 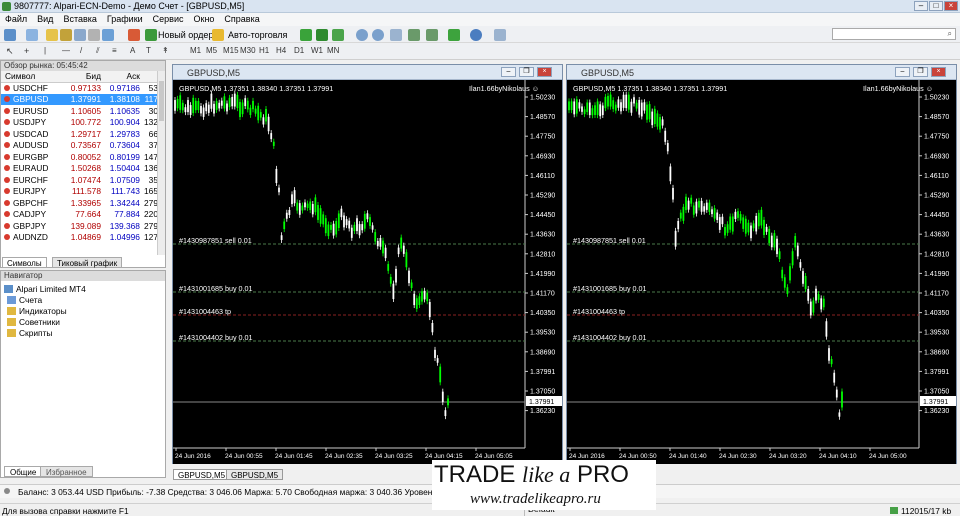 I want to click on chart-1-restore-button: ❐, so click(x=526, y=72).